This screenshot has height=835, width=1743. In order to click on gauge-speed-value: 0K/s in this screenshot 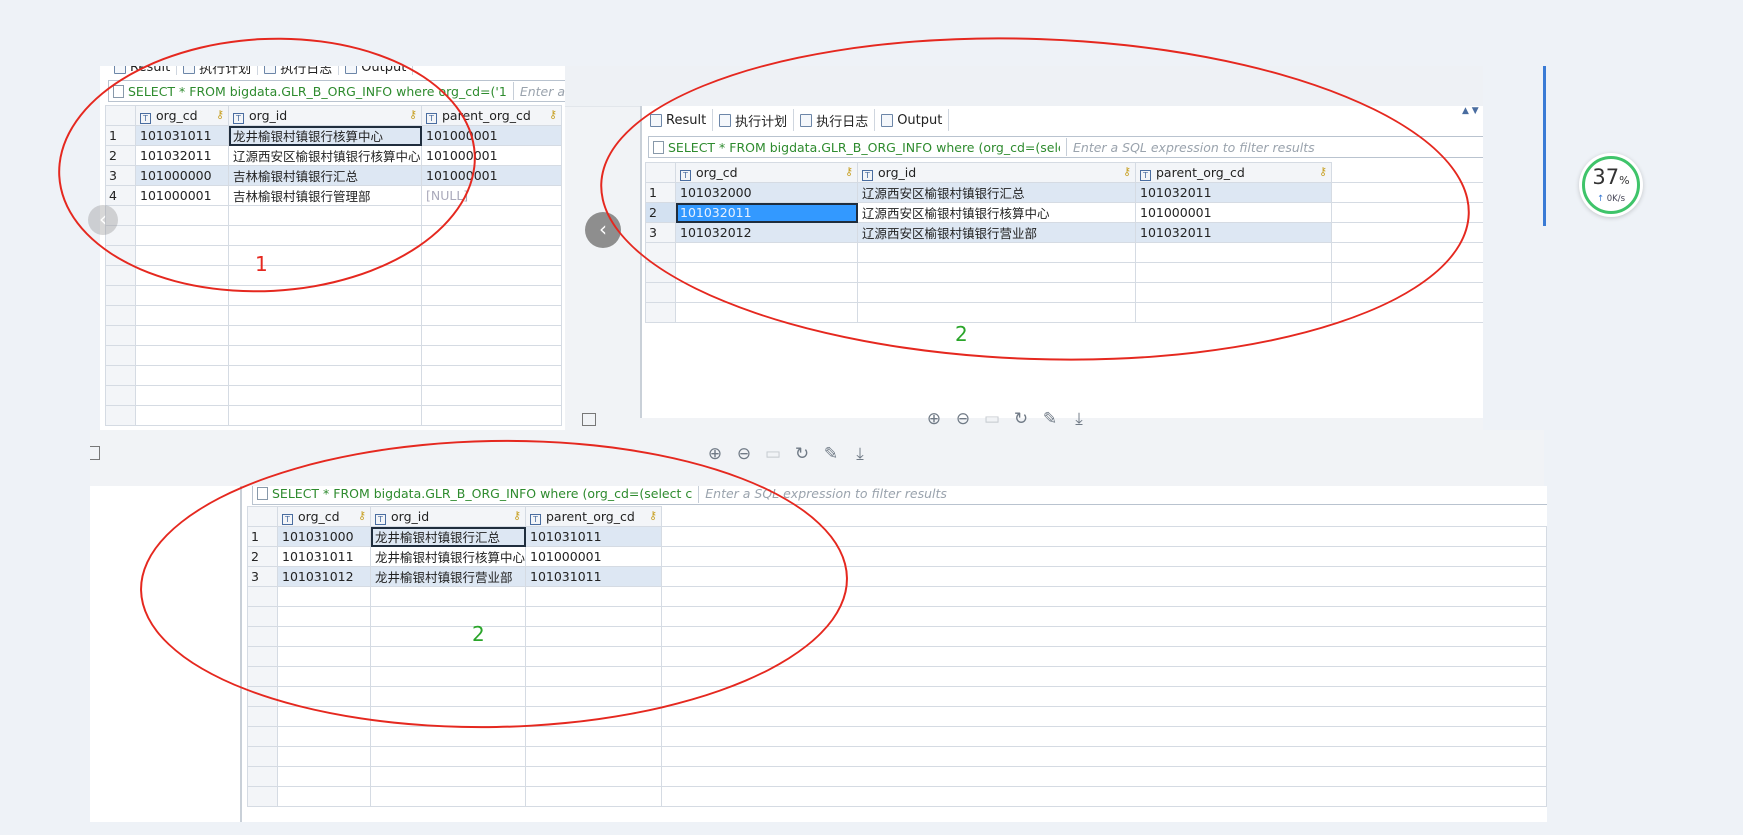, I will do `click(1616, 199)`.